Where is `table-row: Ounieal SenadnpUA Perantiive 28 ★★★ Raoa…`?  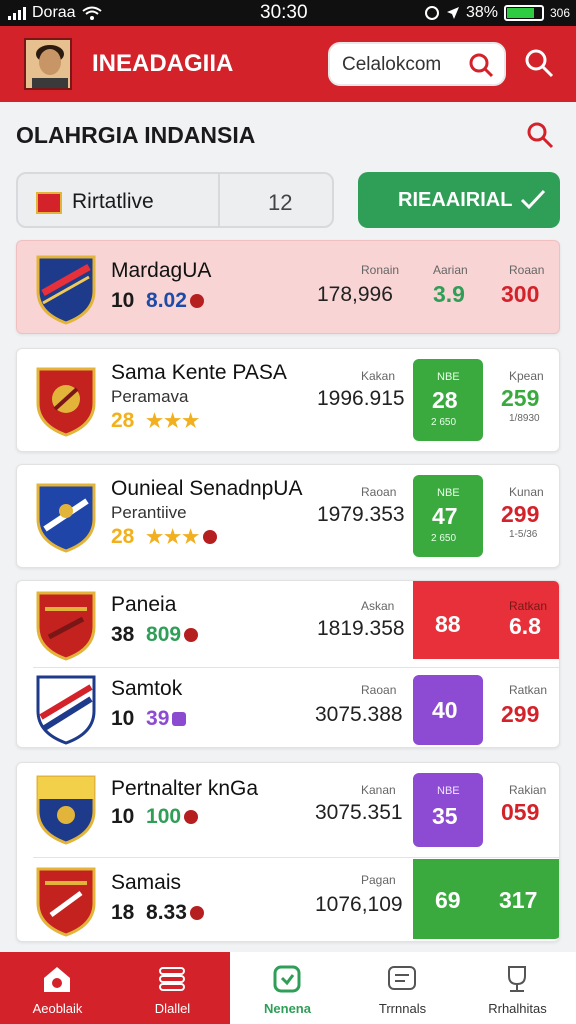
table-row: Ounieal SenadnpUA Perantiive 28 ★★★ Raoa… is located at coordinates (288, 516).